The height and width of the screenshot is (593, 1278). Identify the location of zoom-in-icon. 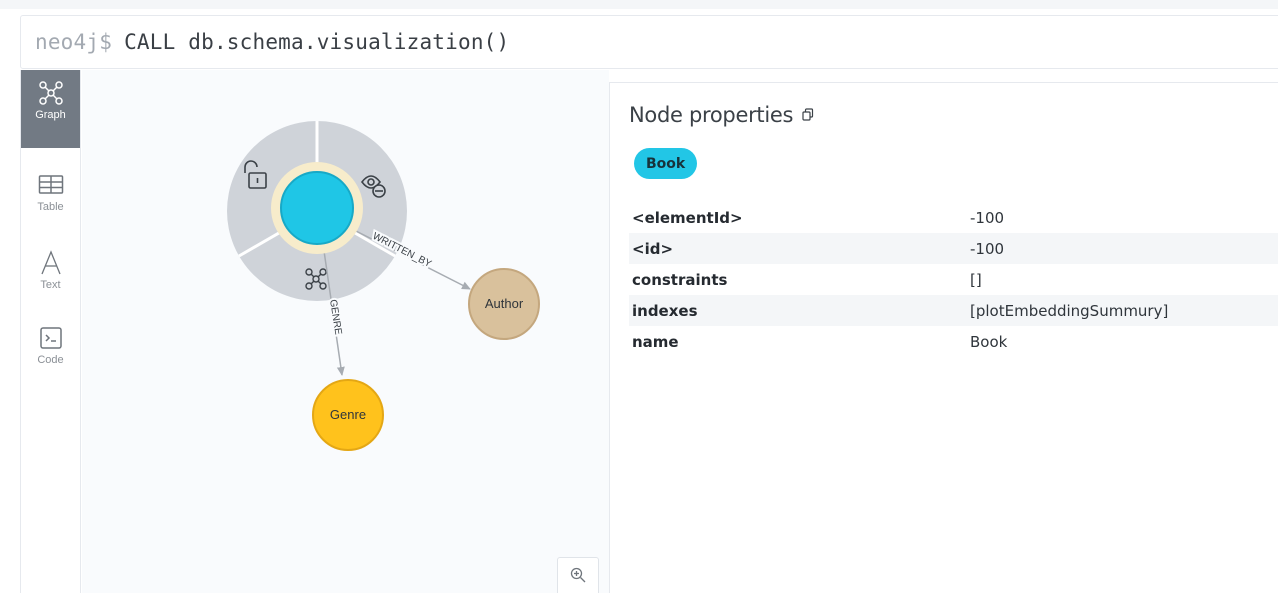
(578, 577).